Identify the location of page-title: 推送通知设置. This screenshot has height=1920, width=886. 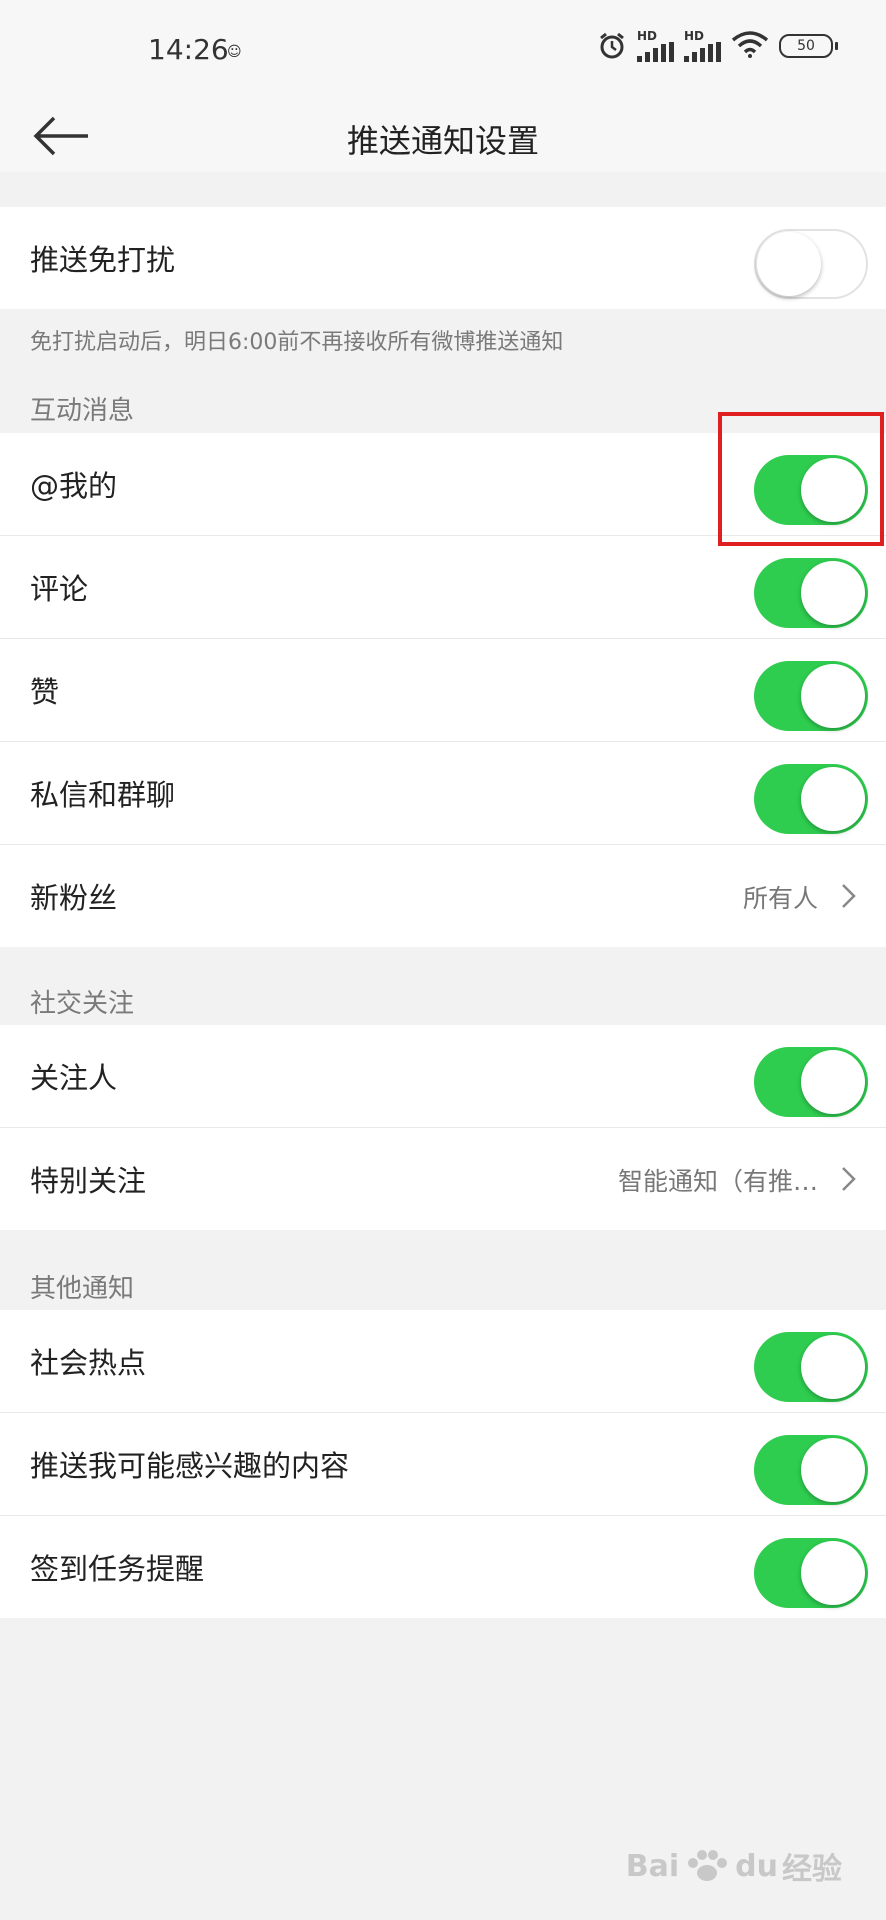
(442, 141).